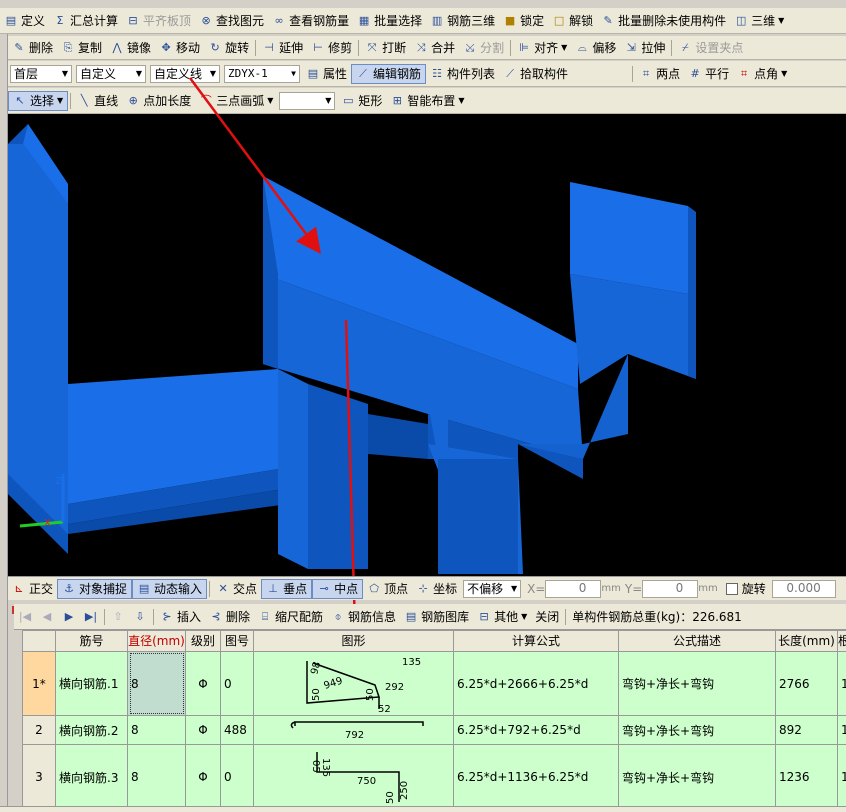 The image size is (846, 812). What do you see at coordinates (237, 777) in the screenshot?
I see `figure-number-cell: 0` at bounding box center [237, 777].